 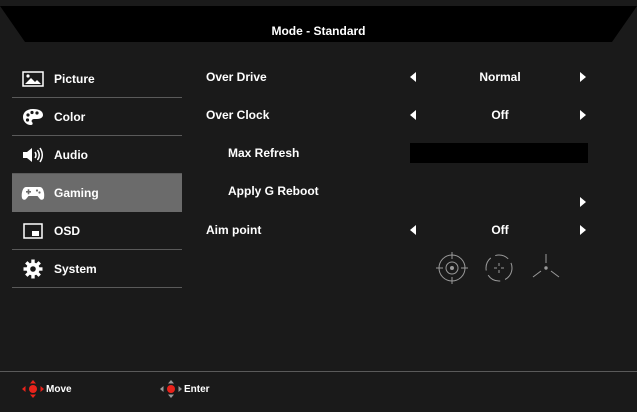 I want to click on gamepad-icon, so click(x=33, y=193).